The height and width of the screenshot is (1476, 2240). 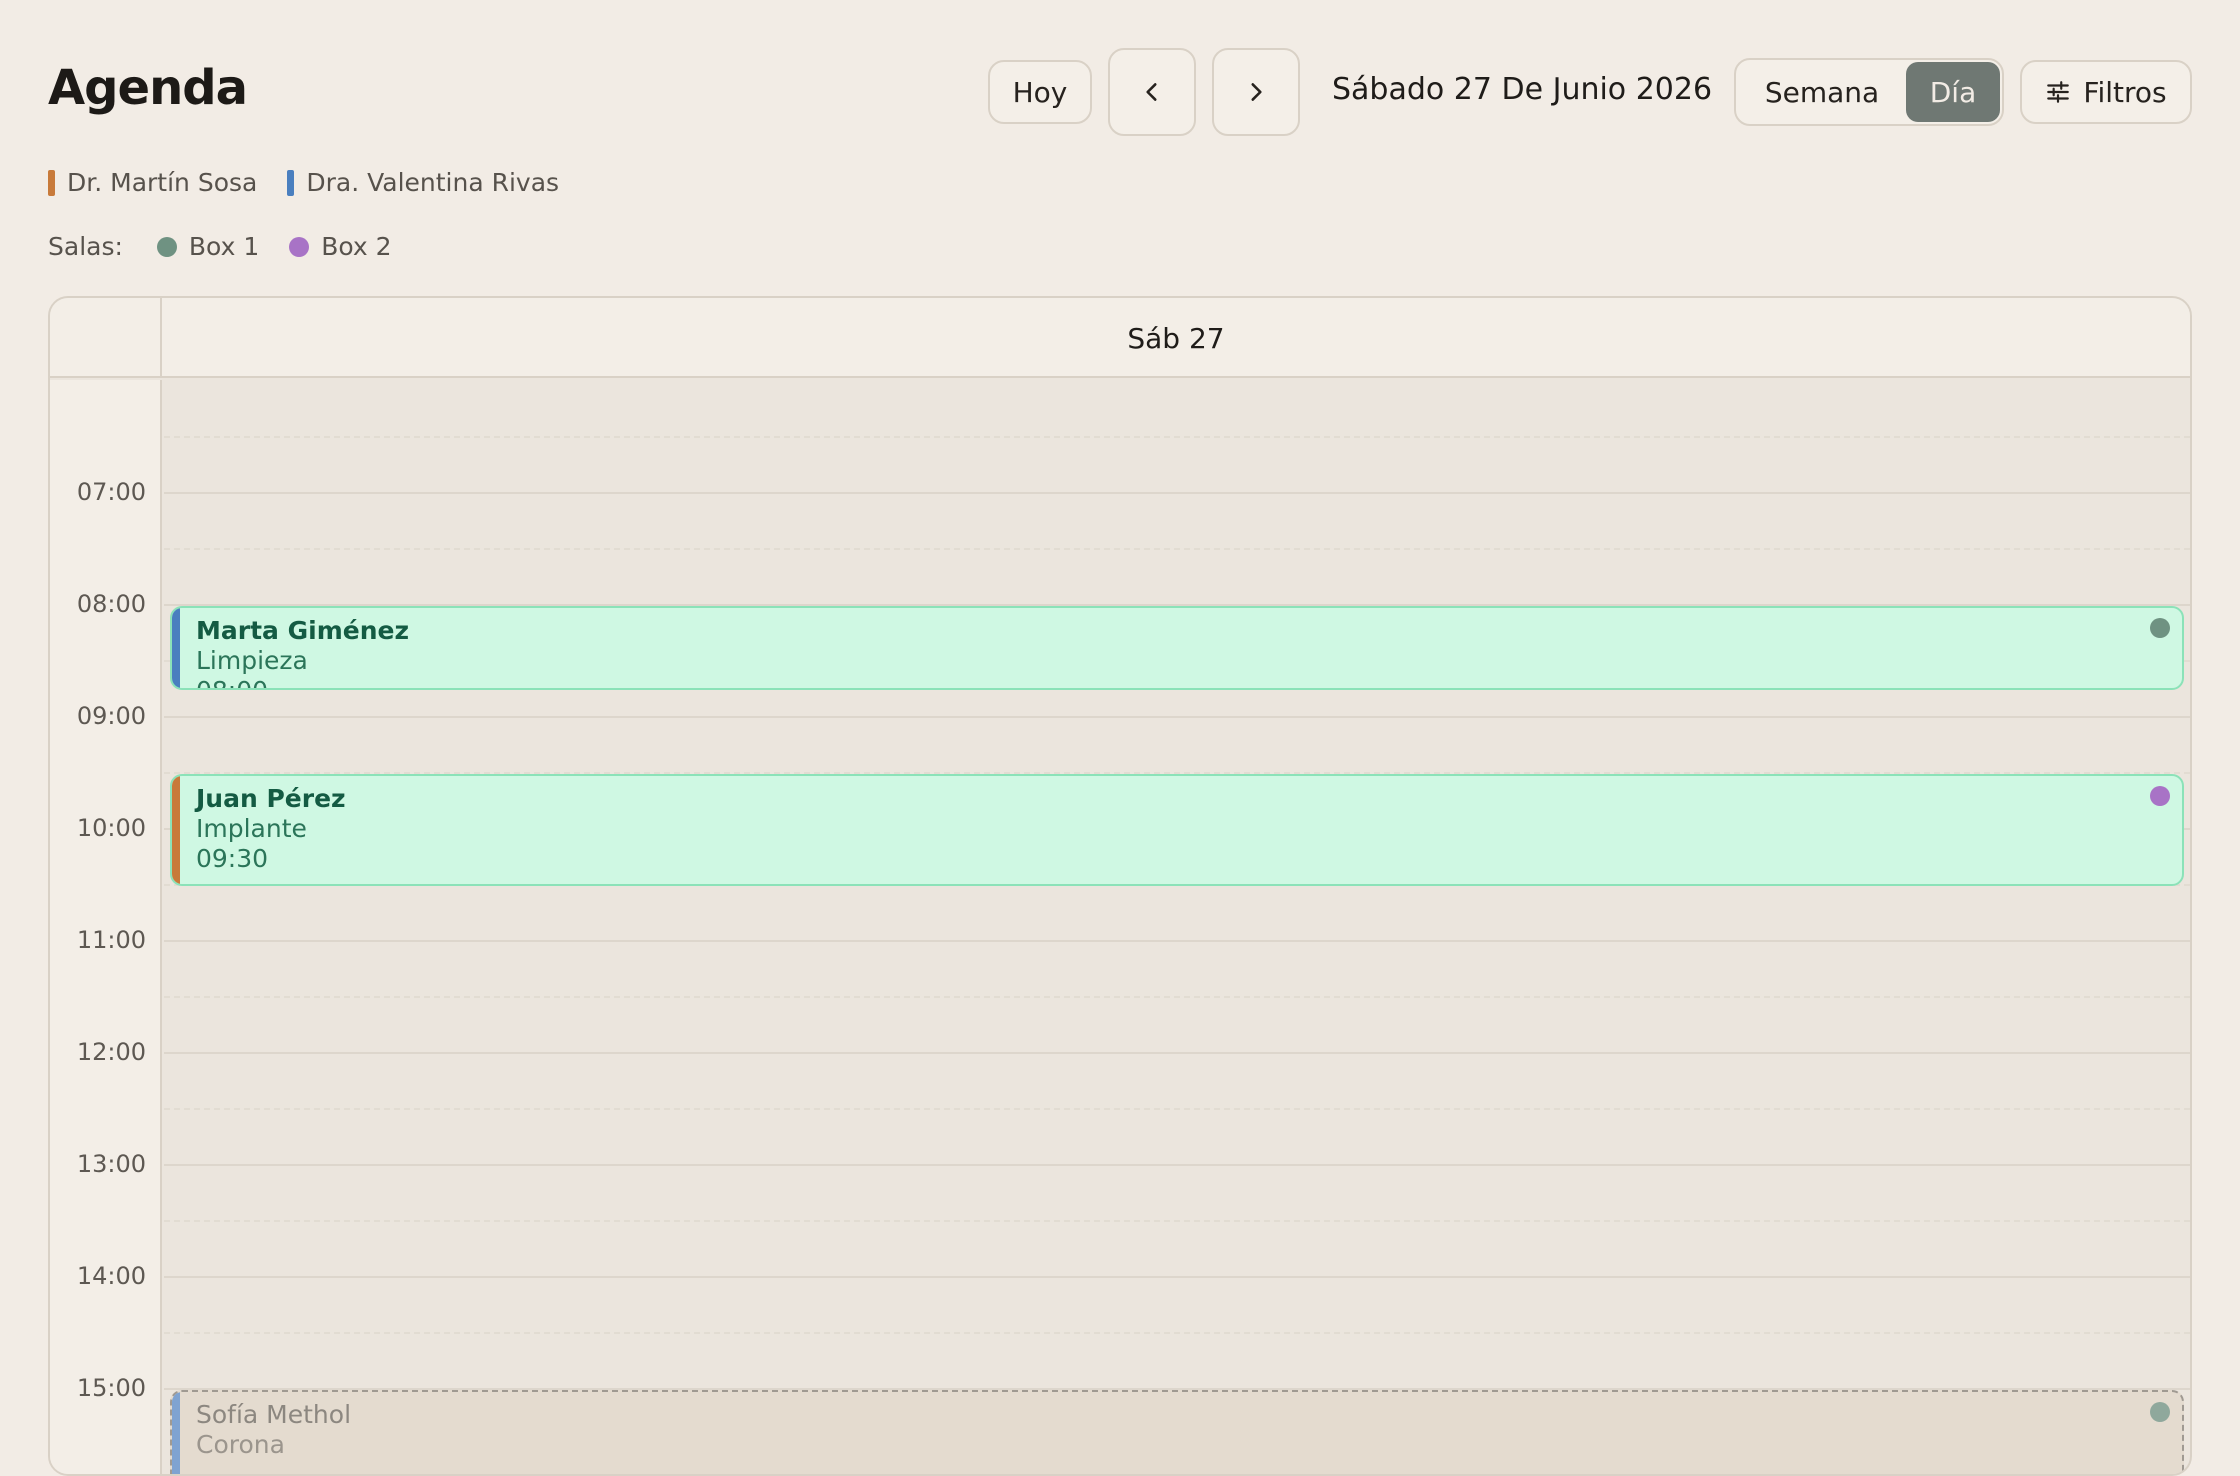 I want to click on time-label: 15:00, so click(x=111, y=1388).